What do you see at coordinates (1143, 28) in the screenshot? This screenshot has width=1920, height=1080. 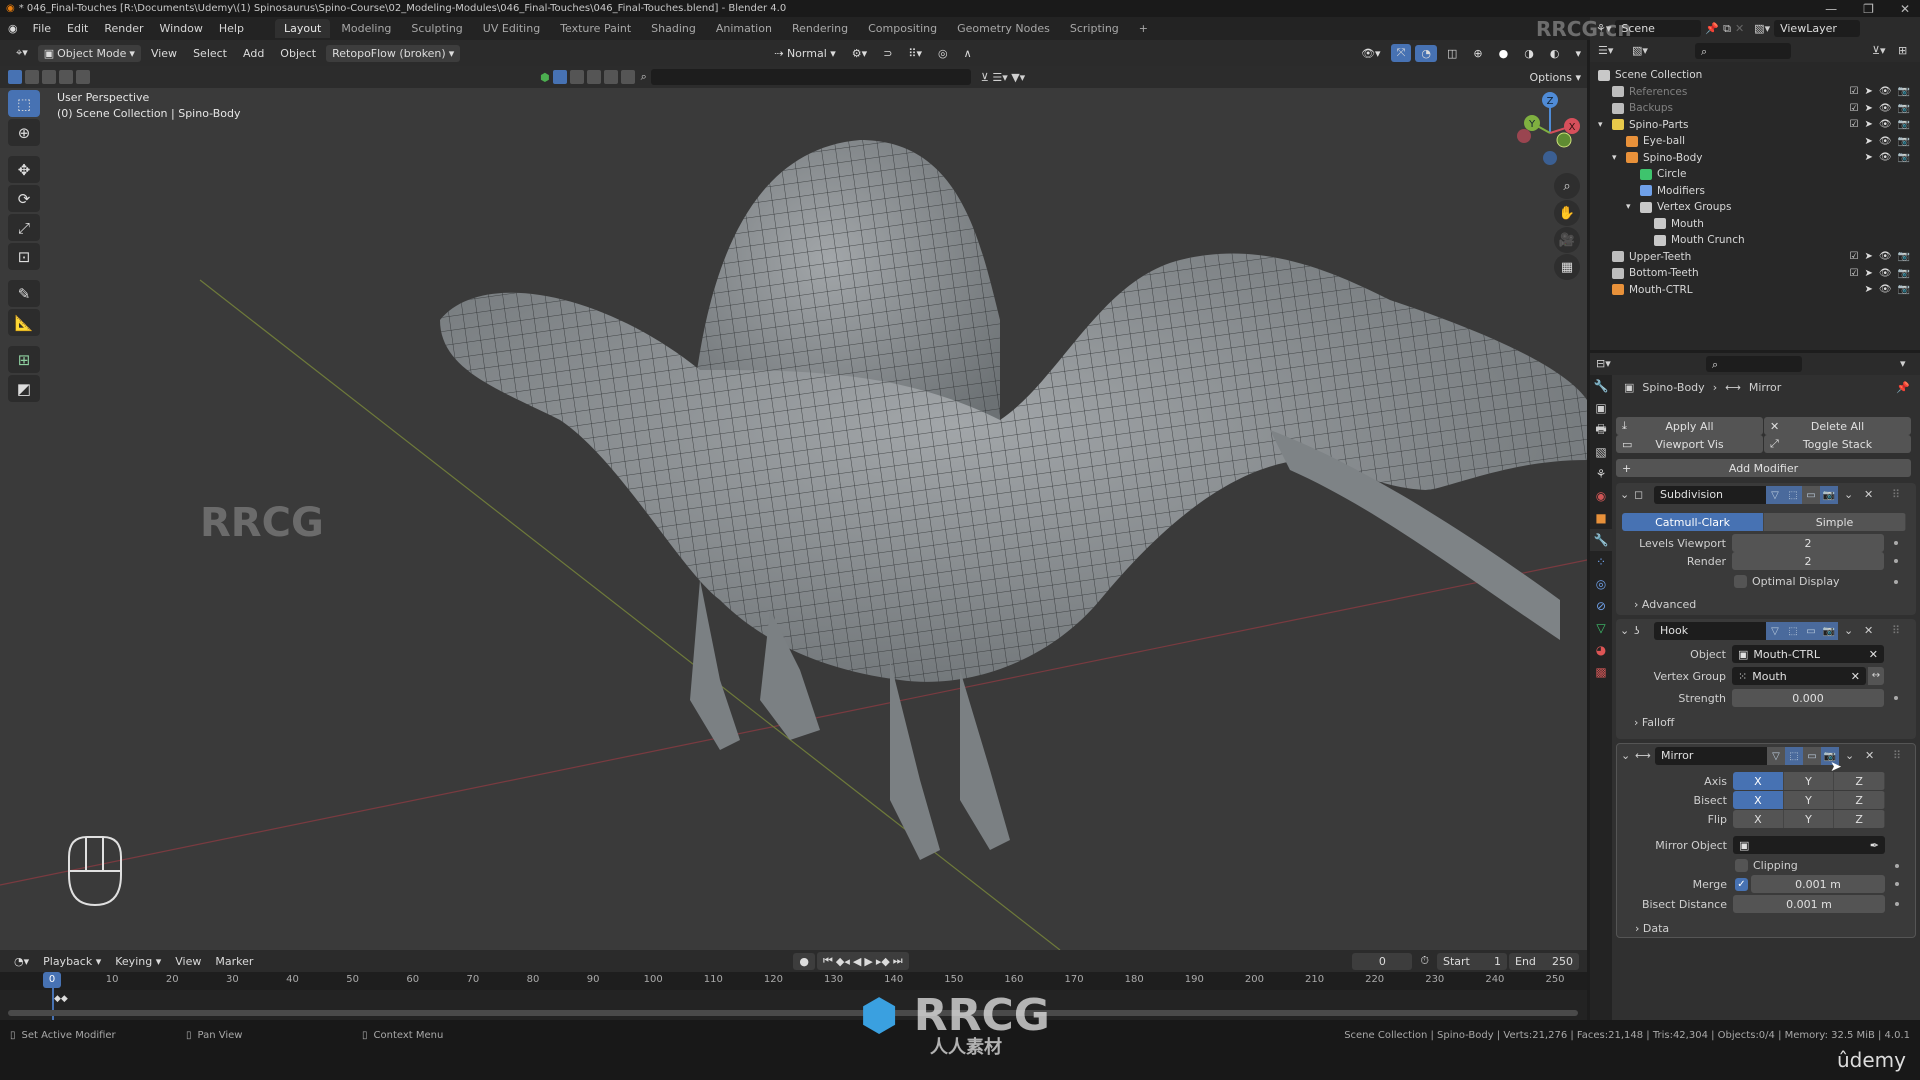 I see `add-workspace-button: +` at bounding box center [1143, 28].